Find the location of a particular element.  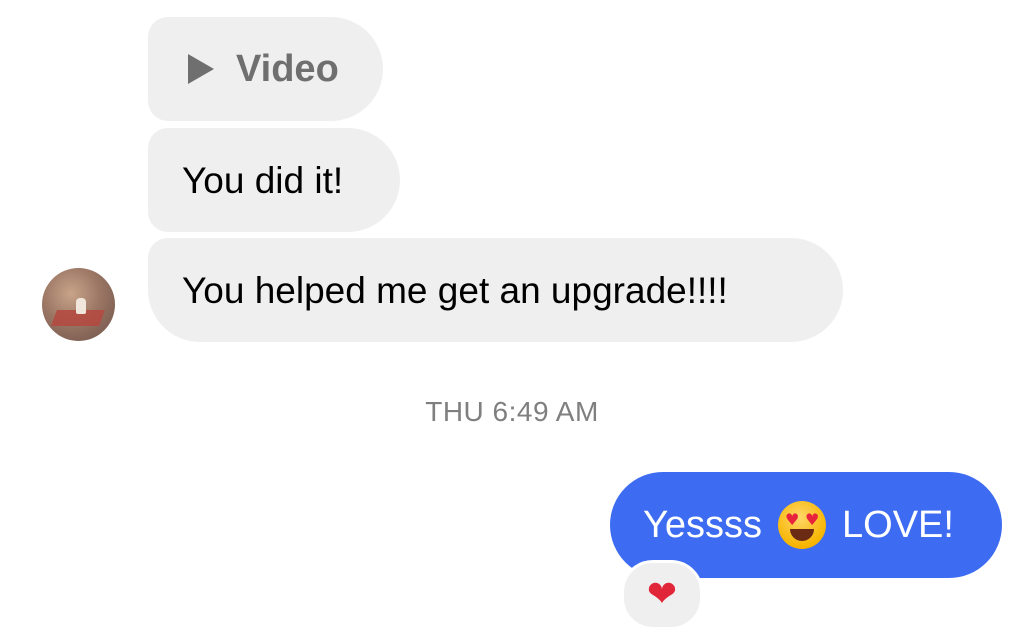

incoming-message-bubble: You helped me get an upgrade!!!! is located at coordinates (495, 290).